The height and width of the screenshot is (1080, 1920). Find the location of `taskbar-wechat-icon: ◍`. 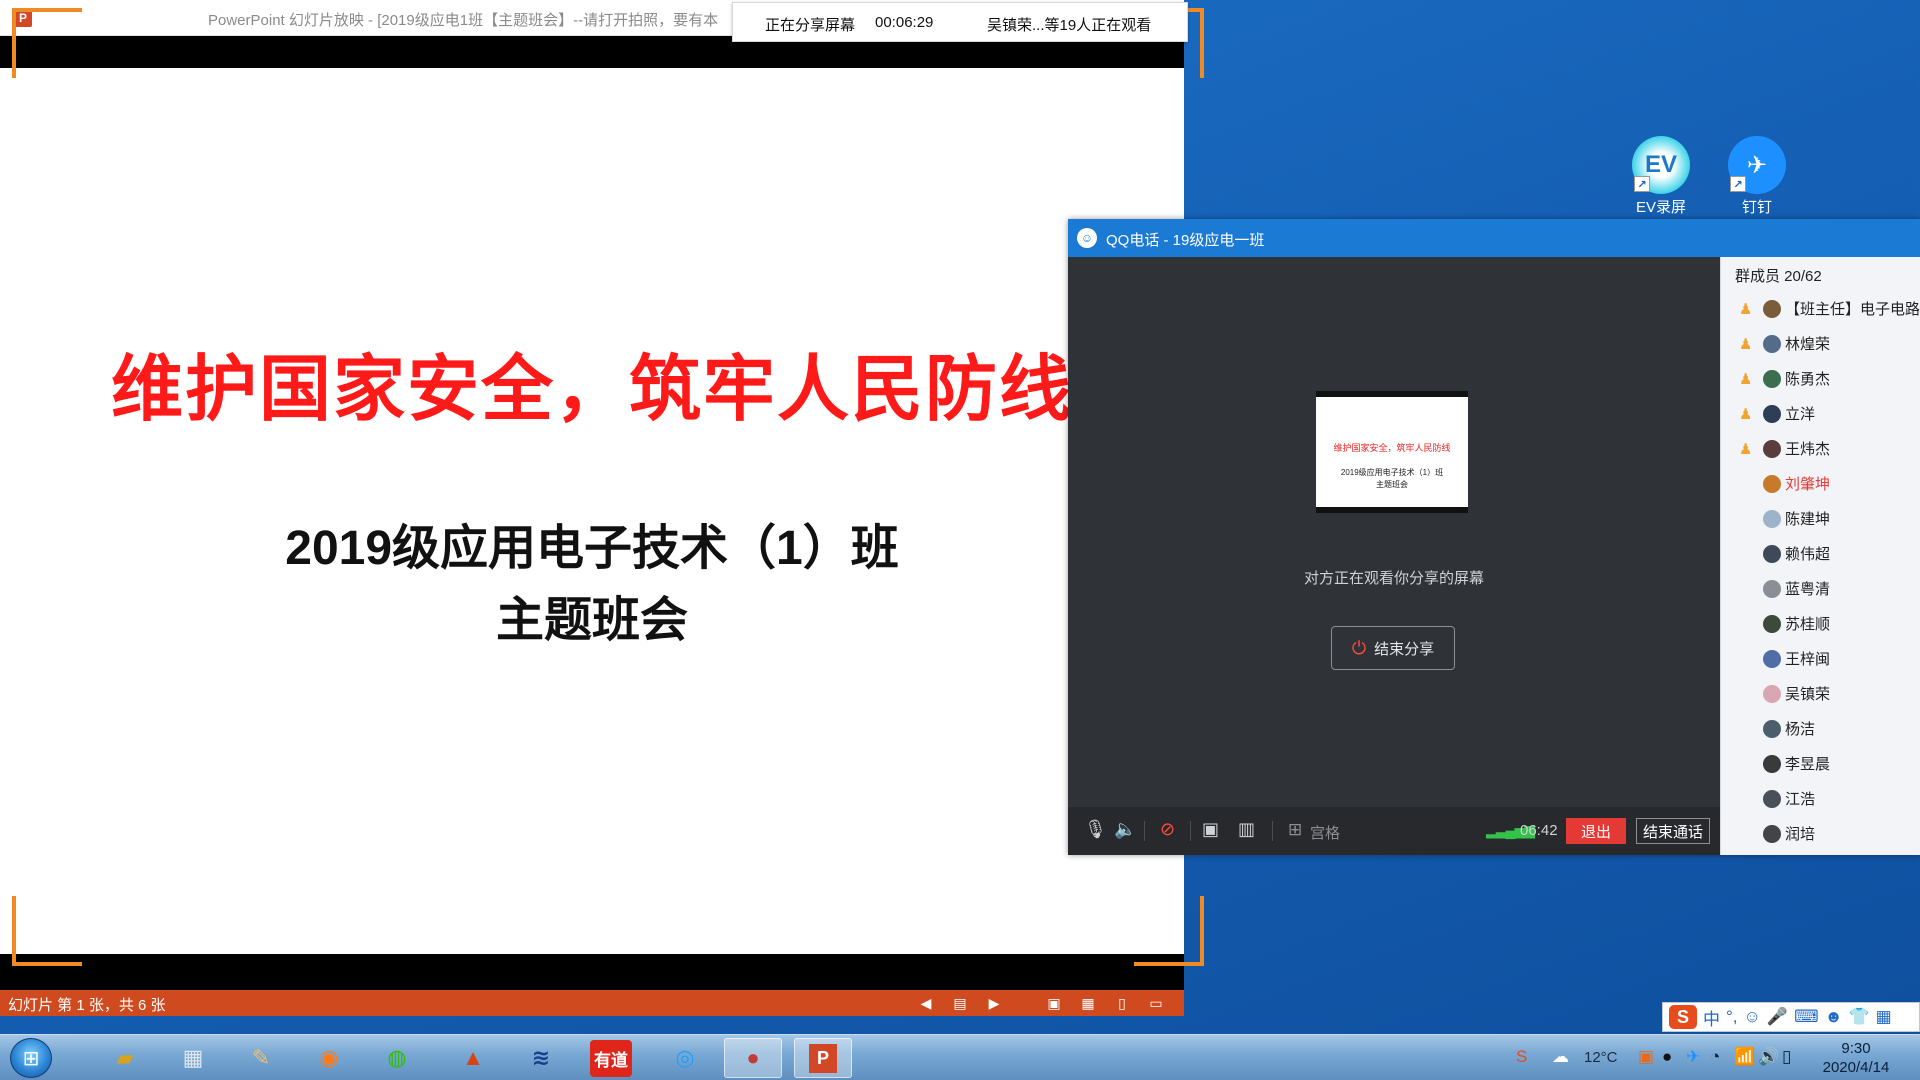

taskbar-wechat-icon: ◍ is located at coordinates (397, 1058).